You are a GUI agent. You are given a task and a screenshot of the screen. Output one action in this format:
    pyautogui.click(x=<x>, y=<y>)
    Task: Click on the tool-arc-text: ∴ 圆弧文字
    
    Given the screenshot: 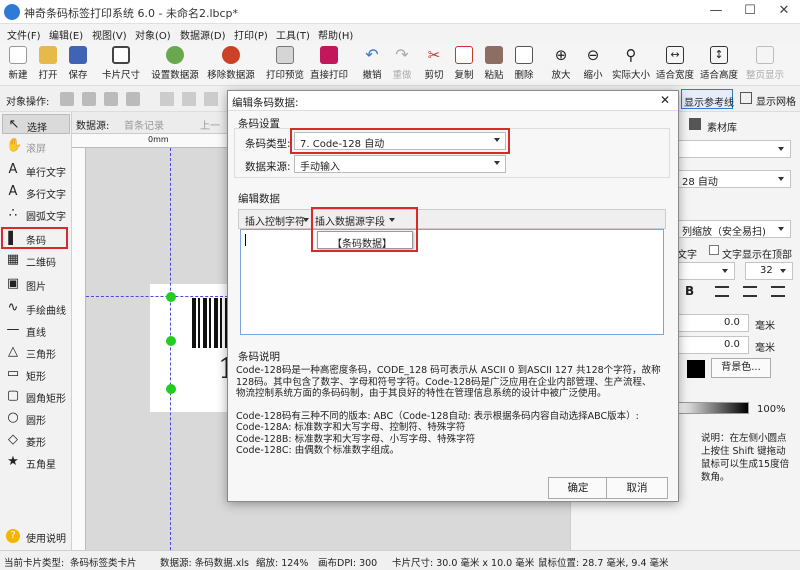 What is the action you would take?
    pyautogui.click(x=36, y=214)
    